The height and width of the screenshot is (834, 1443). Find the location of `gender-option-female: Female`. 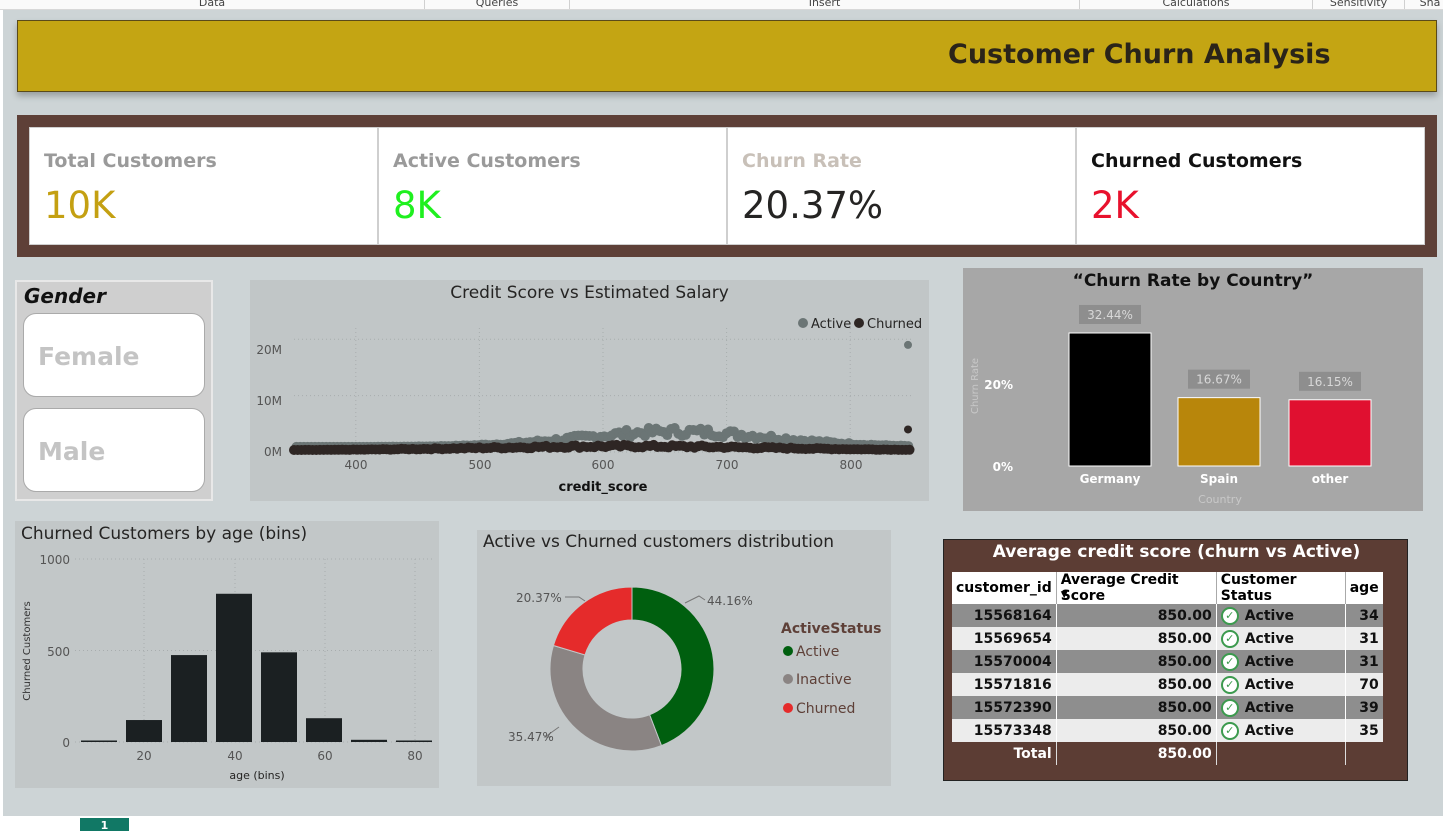

gender-option-female: Female is located at coordinates (114, 355).